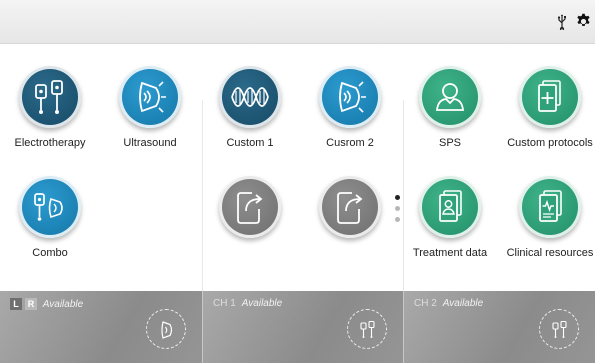 The width and height of the screenshot is (595, 363). I want to click on tile-custom-protocols: Custom protocols, so click(547, 121).